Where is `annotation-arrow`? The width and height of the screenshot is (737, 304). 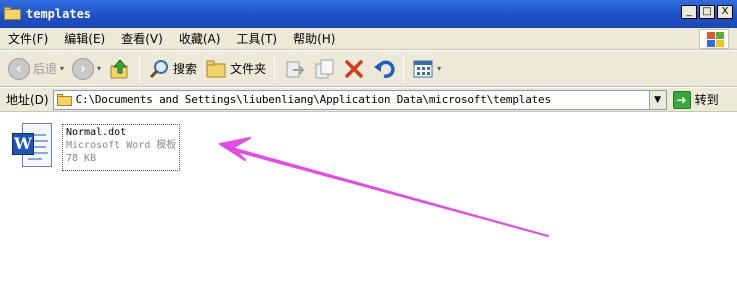 annotation-arrow is located at coordinates (384, 187).